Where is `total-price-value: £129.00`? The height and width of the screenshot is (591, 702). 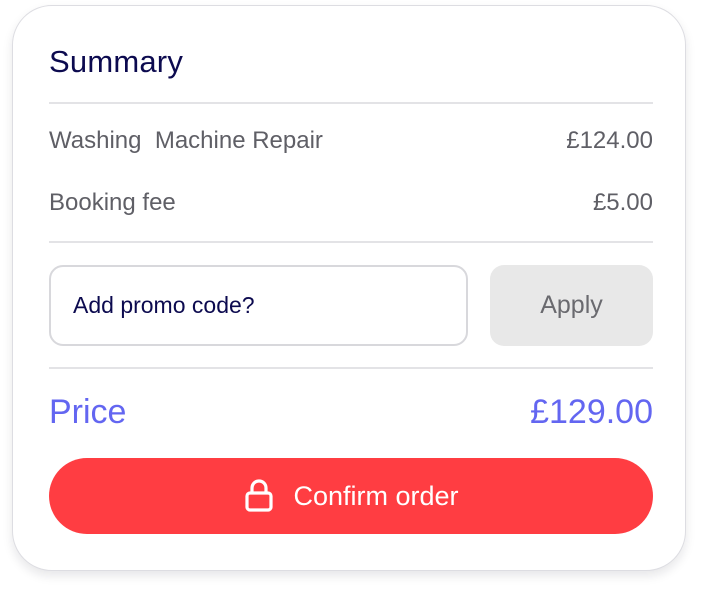
total-price-value: £129.00 is located at coordinates (591, 412).